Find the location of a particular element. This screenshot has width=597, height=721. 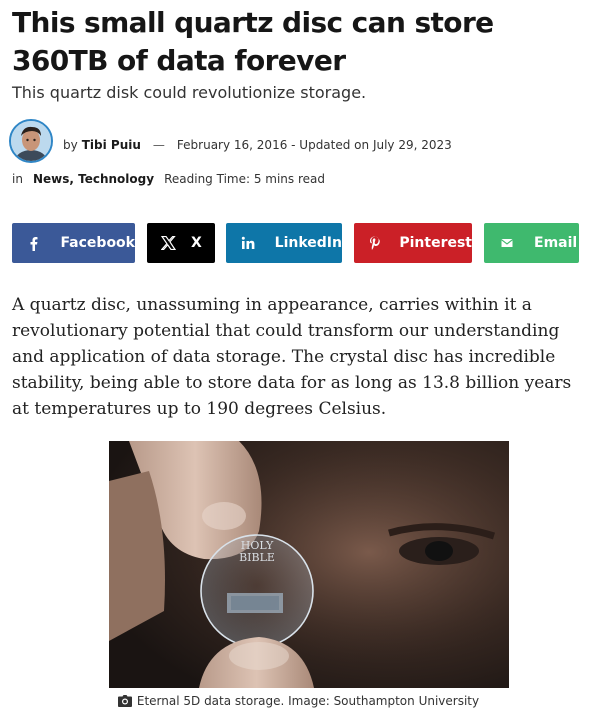

email-icon is located at coordinates (507, 243).